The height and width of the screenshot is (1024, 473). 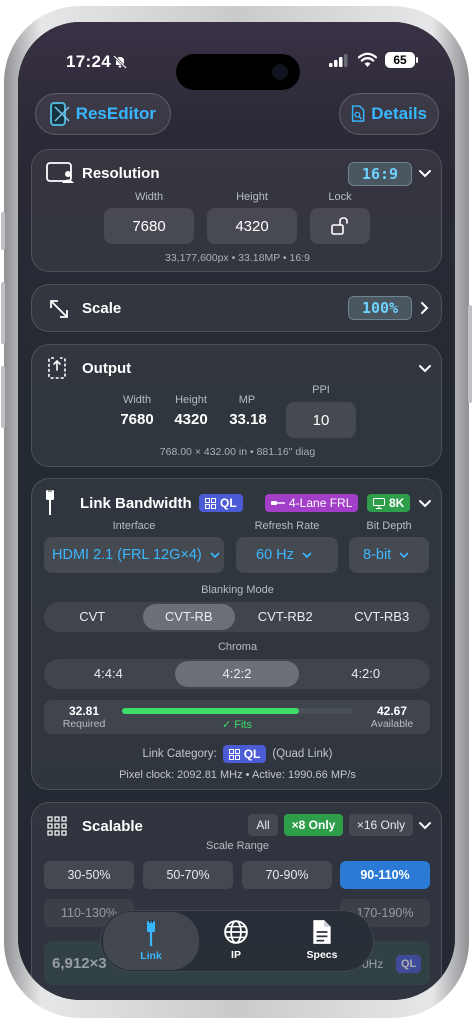 What do you see at coordinates (425, 308) in the screenshot?
I see `chevron-right-icon` at bounding box center [425, 308].